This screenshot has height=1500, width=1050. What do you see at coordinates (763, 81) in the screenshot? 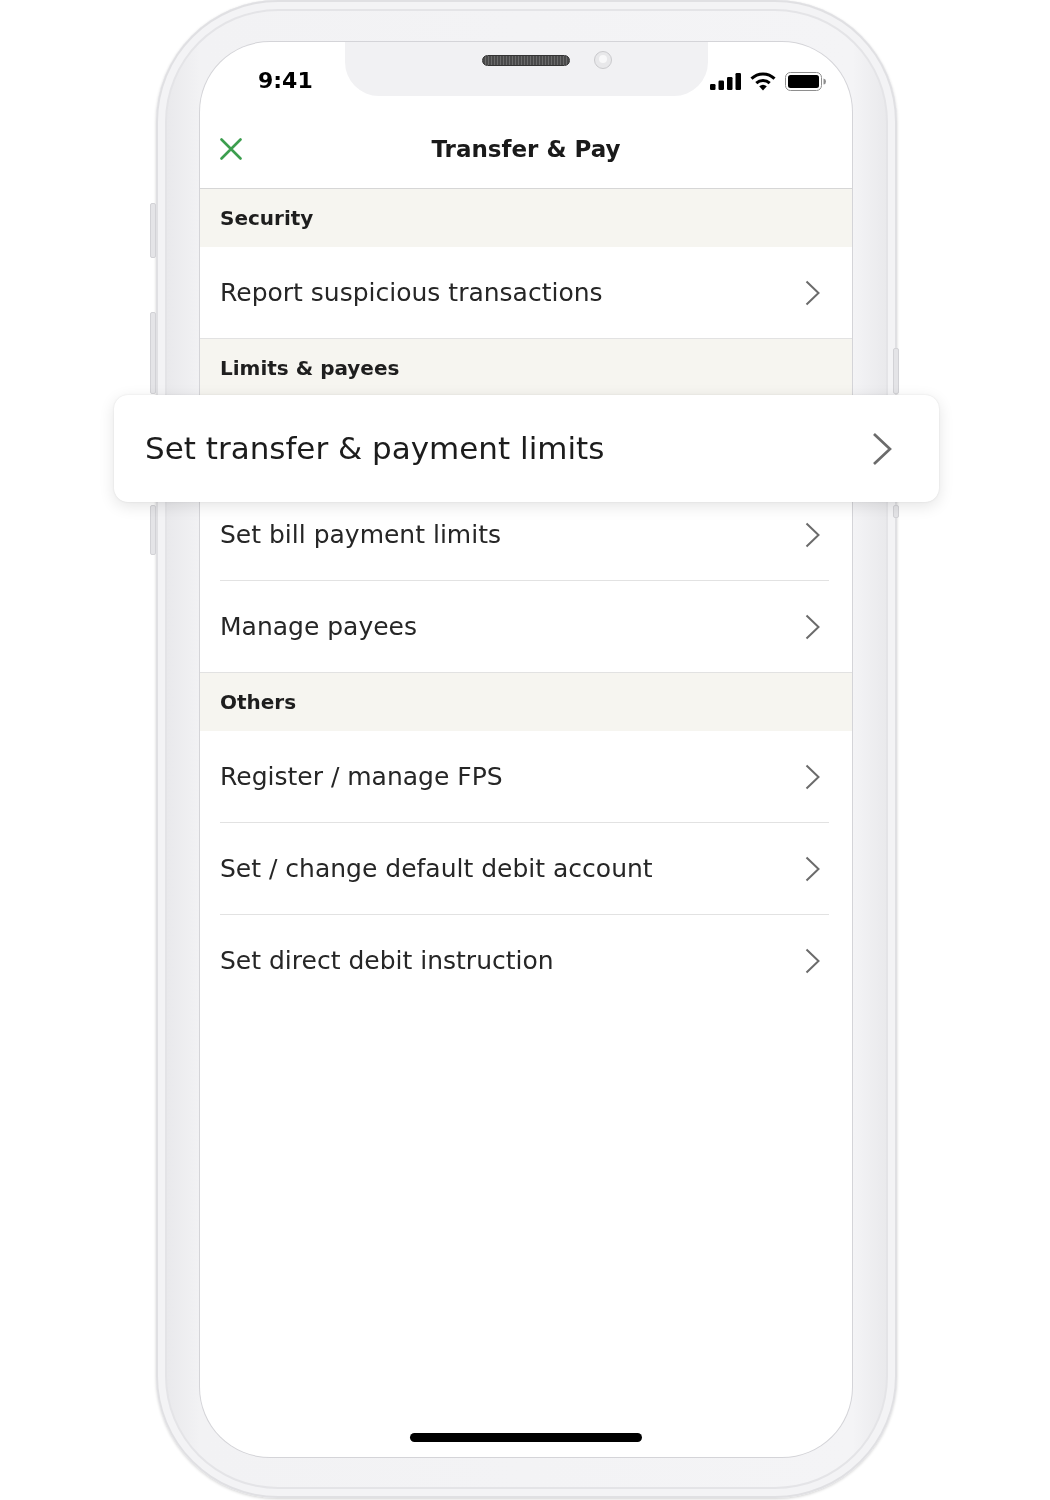
I see `wifi-icon` at bounding box center [763, 81].